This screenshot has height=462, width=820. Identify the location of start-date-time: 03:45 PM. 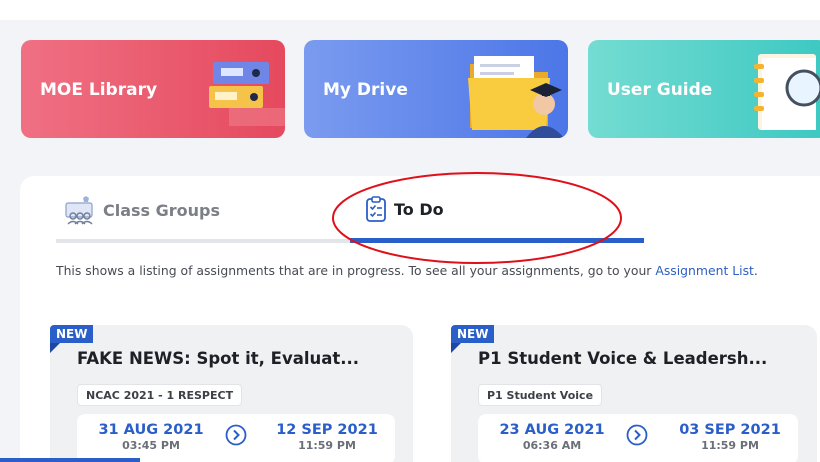
(151, 445).